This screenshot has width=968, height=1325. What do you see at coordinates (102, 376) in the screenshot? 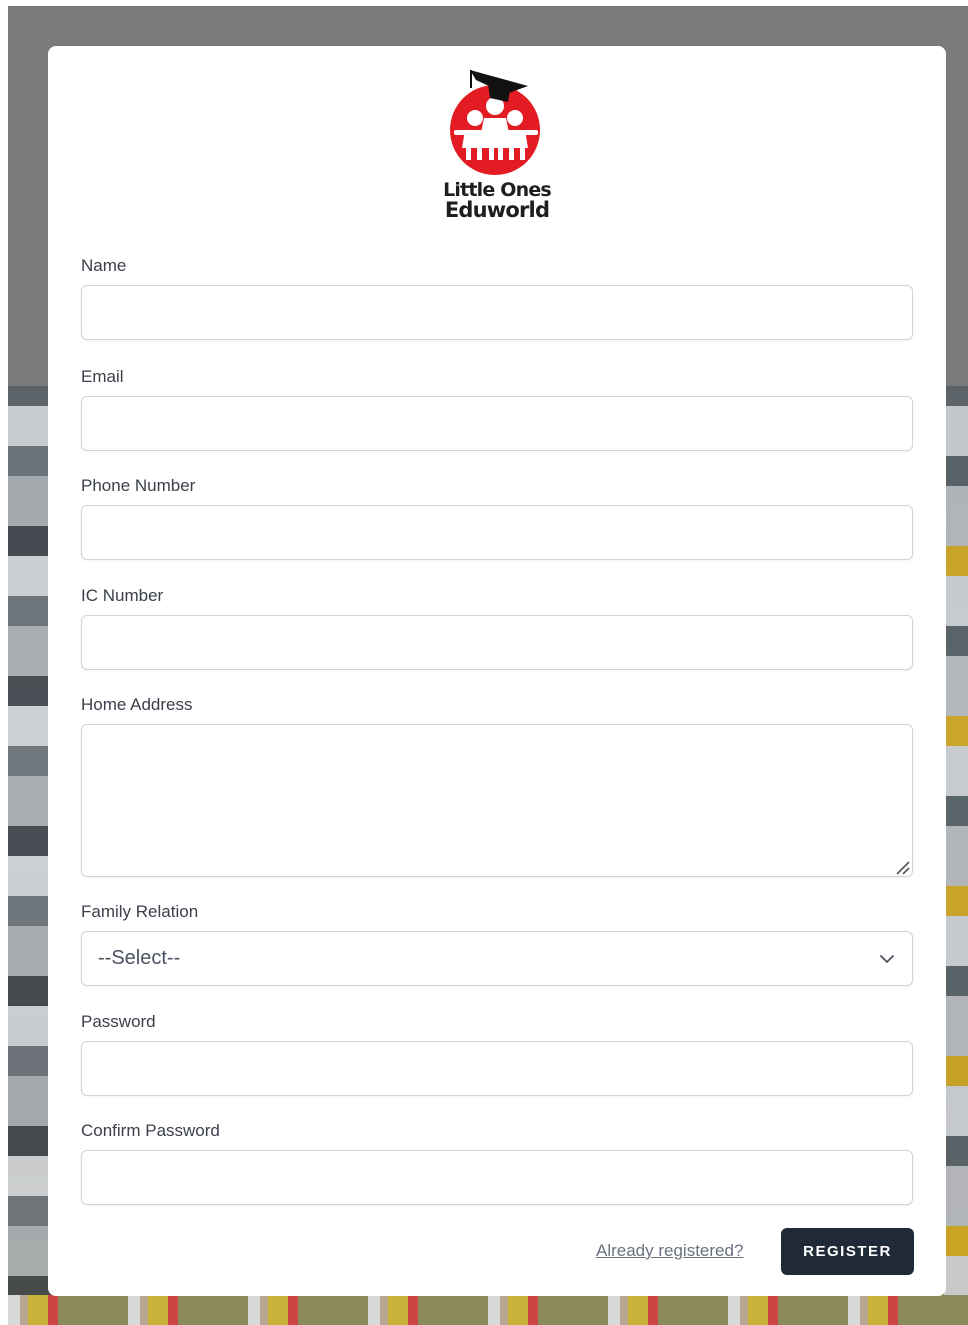
I see `email-label: Email` at bounding box center [102, 376].